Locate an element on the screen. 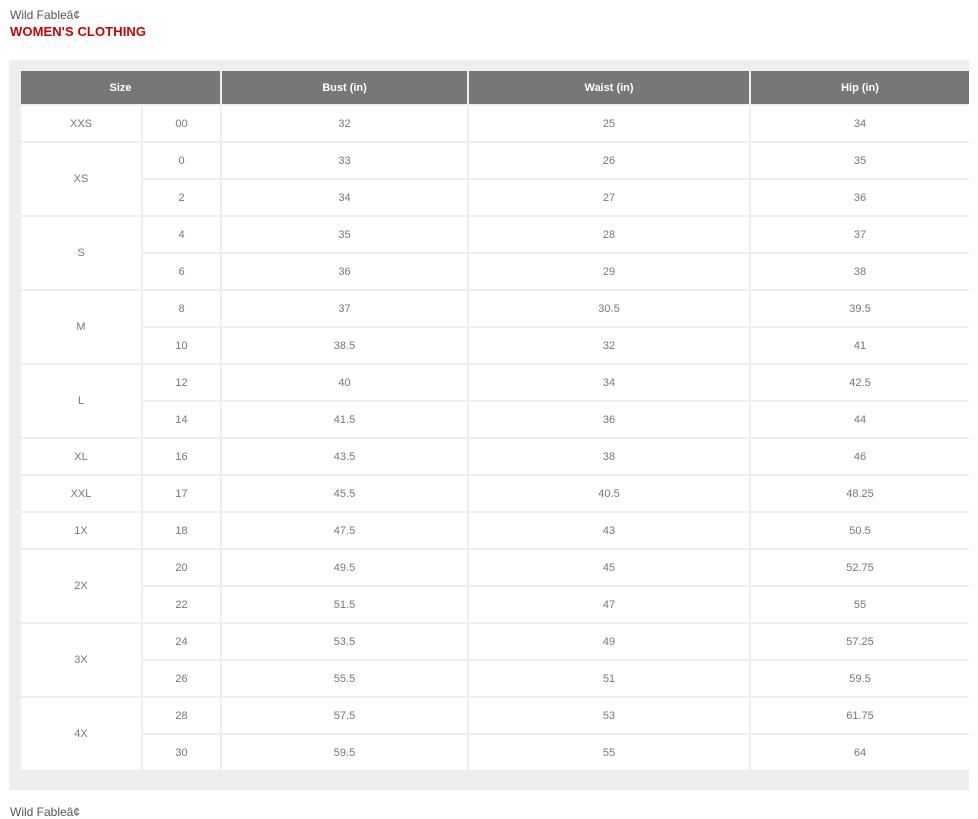  size-letter-cell: XXS is located at coordinates (81, 123).